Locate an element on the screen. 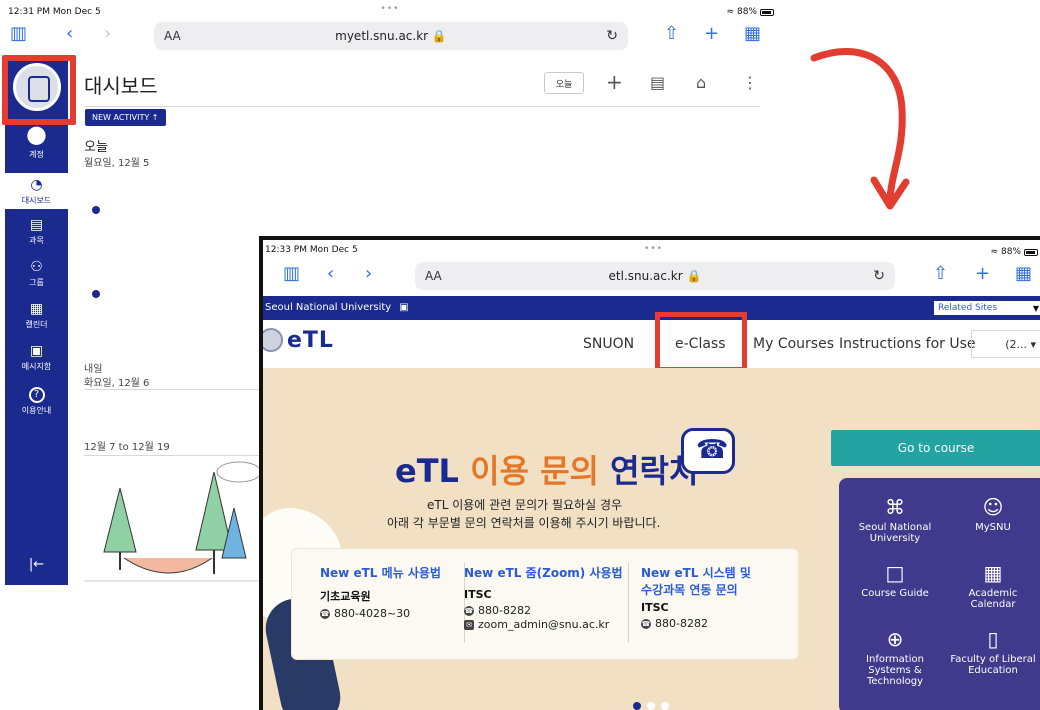 Image resolution: width=1040 pixels, height=710 pixels. hero-subtitle: 아래 각 부문별 문의 연락처를 이용해 주시기 바랍니다. is located at coordinates (524, 523).